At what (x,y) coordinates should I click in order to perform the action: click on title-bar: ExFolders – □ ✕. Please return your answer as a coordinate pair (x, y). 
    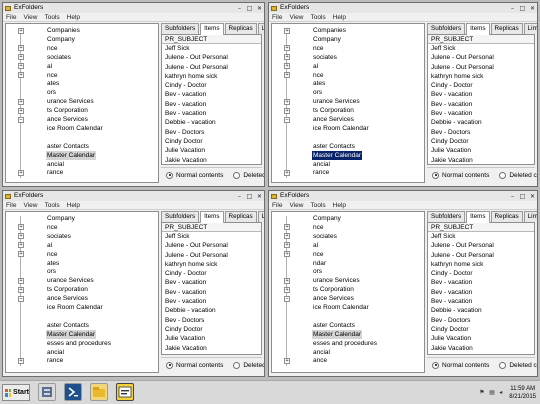
    Looking at the image, I should click on (133, 8).